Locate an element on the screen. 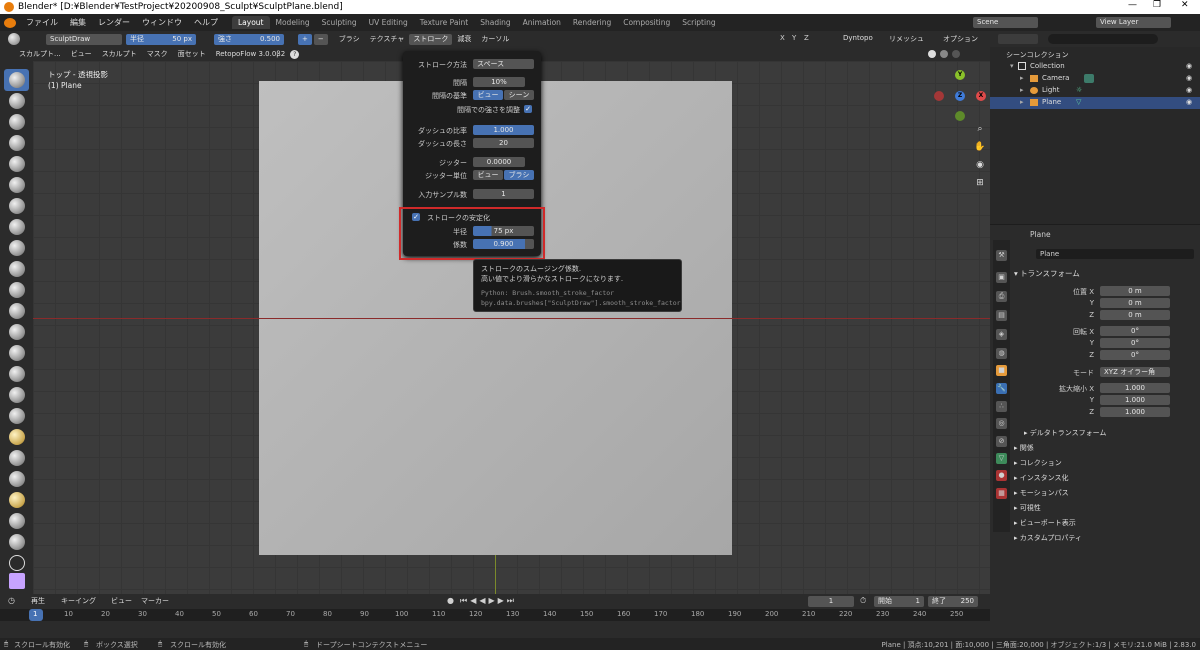  fill-brush-icon is located at coordinates (17, 311).